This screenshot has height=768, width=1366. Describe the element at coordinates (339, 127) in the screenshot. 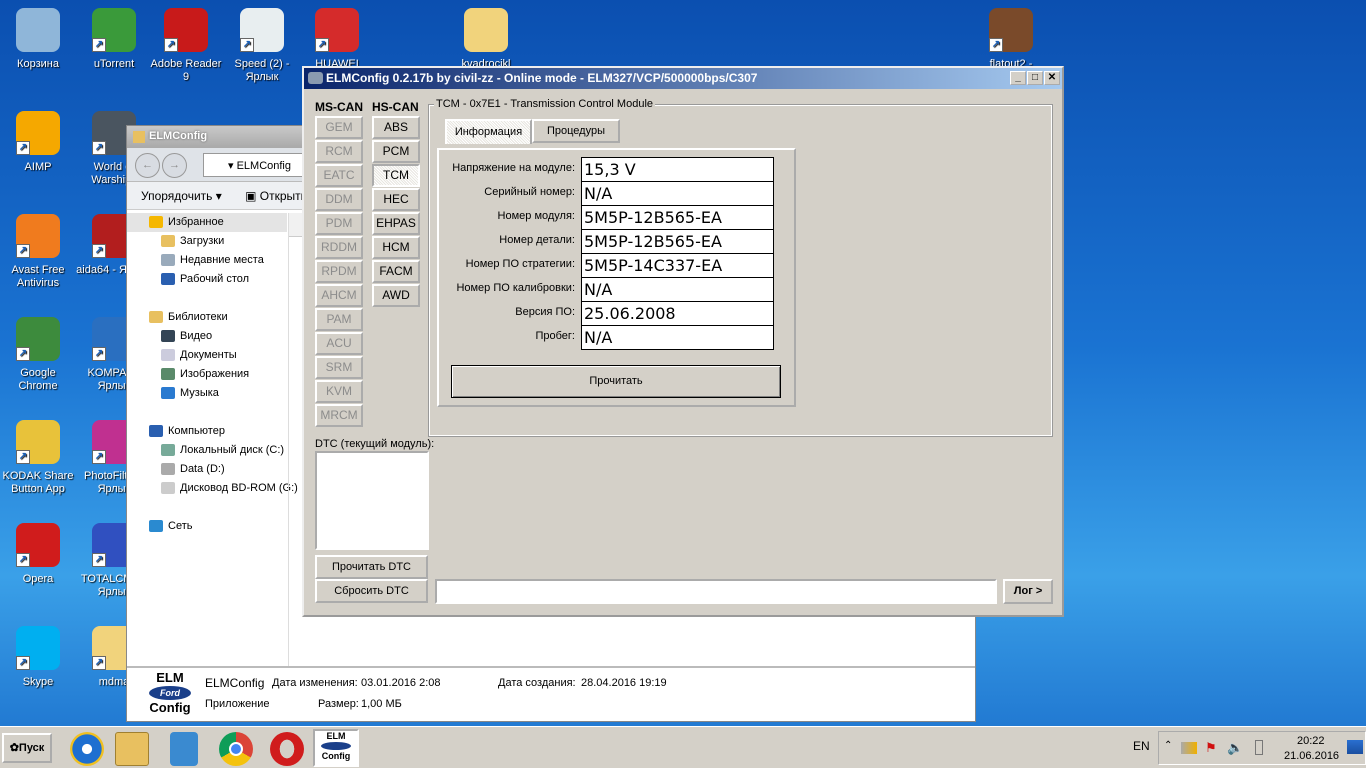

I see `module-button-gem: GEM` at that location.